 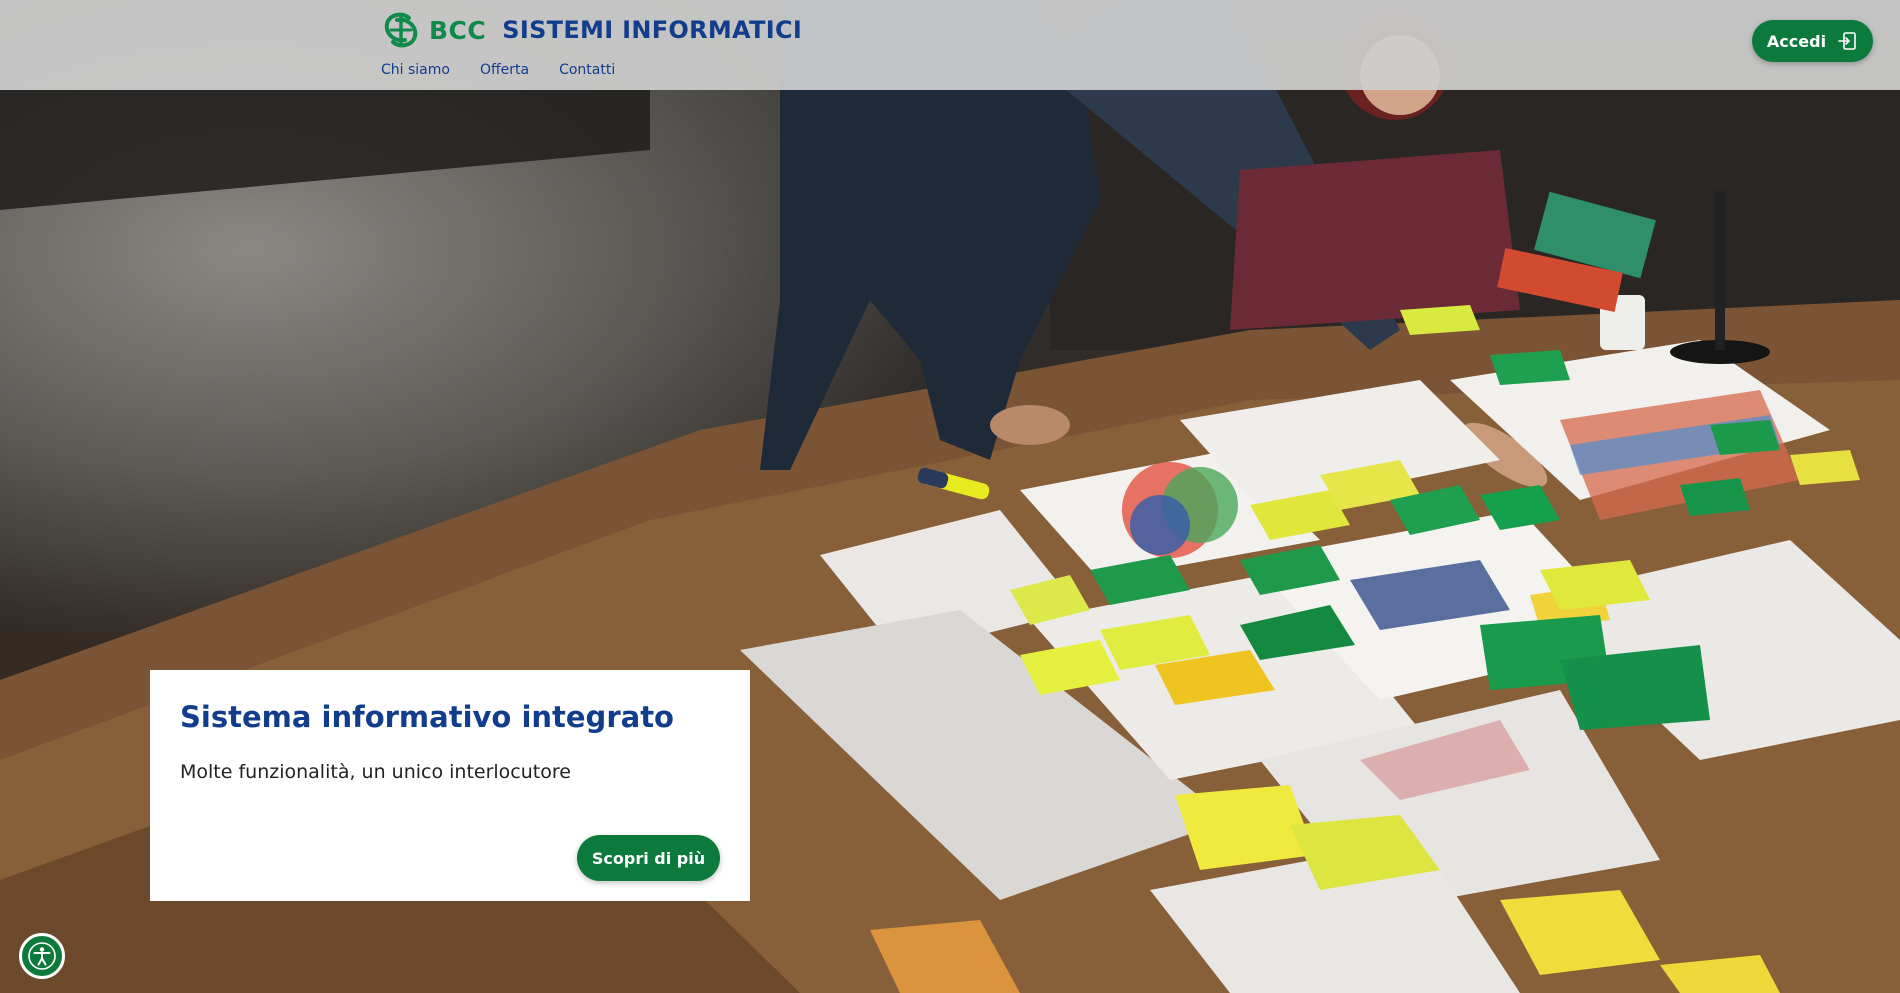 I want to click on nav-item-offerta: Offerta, so click(x=504, y=70).